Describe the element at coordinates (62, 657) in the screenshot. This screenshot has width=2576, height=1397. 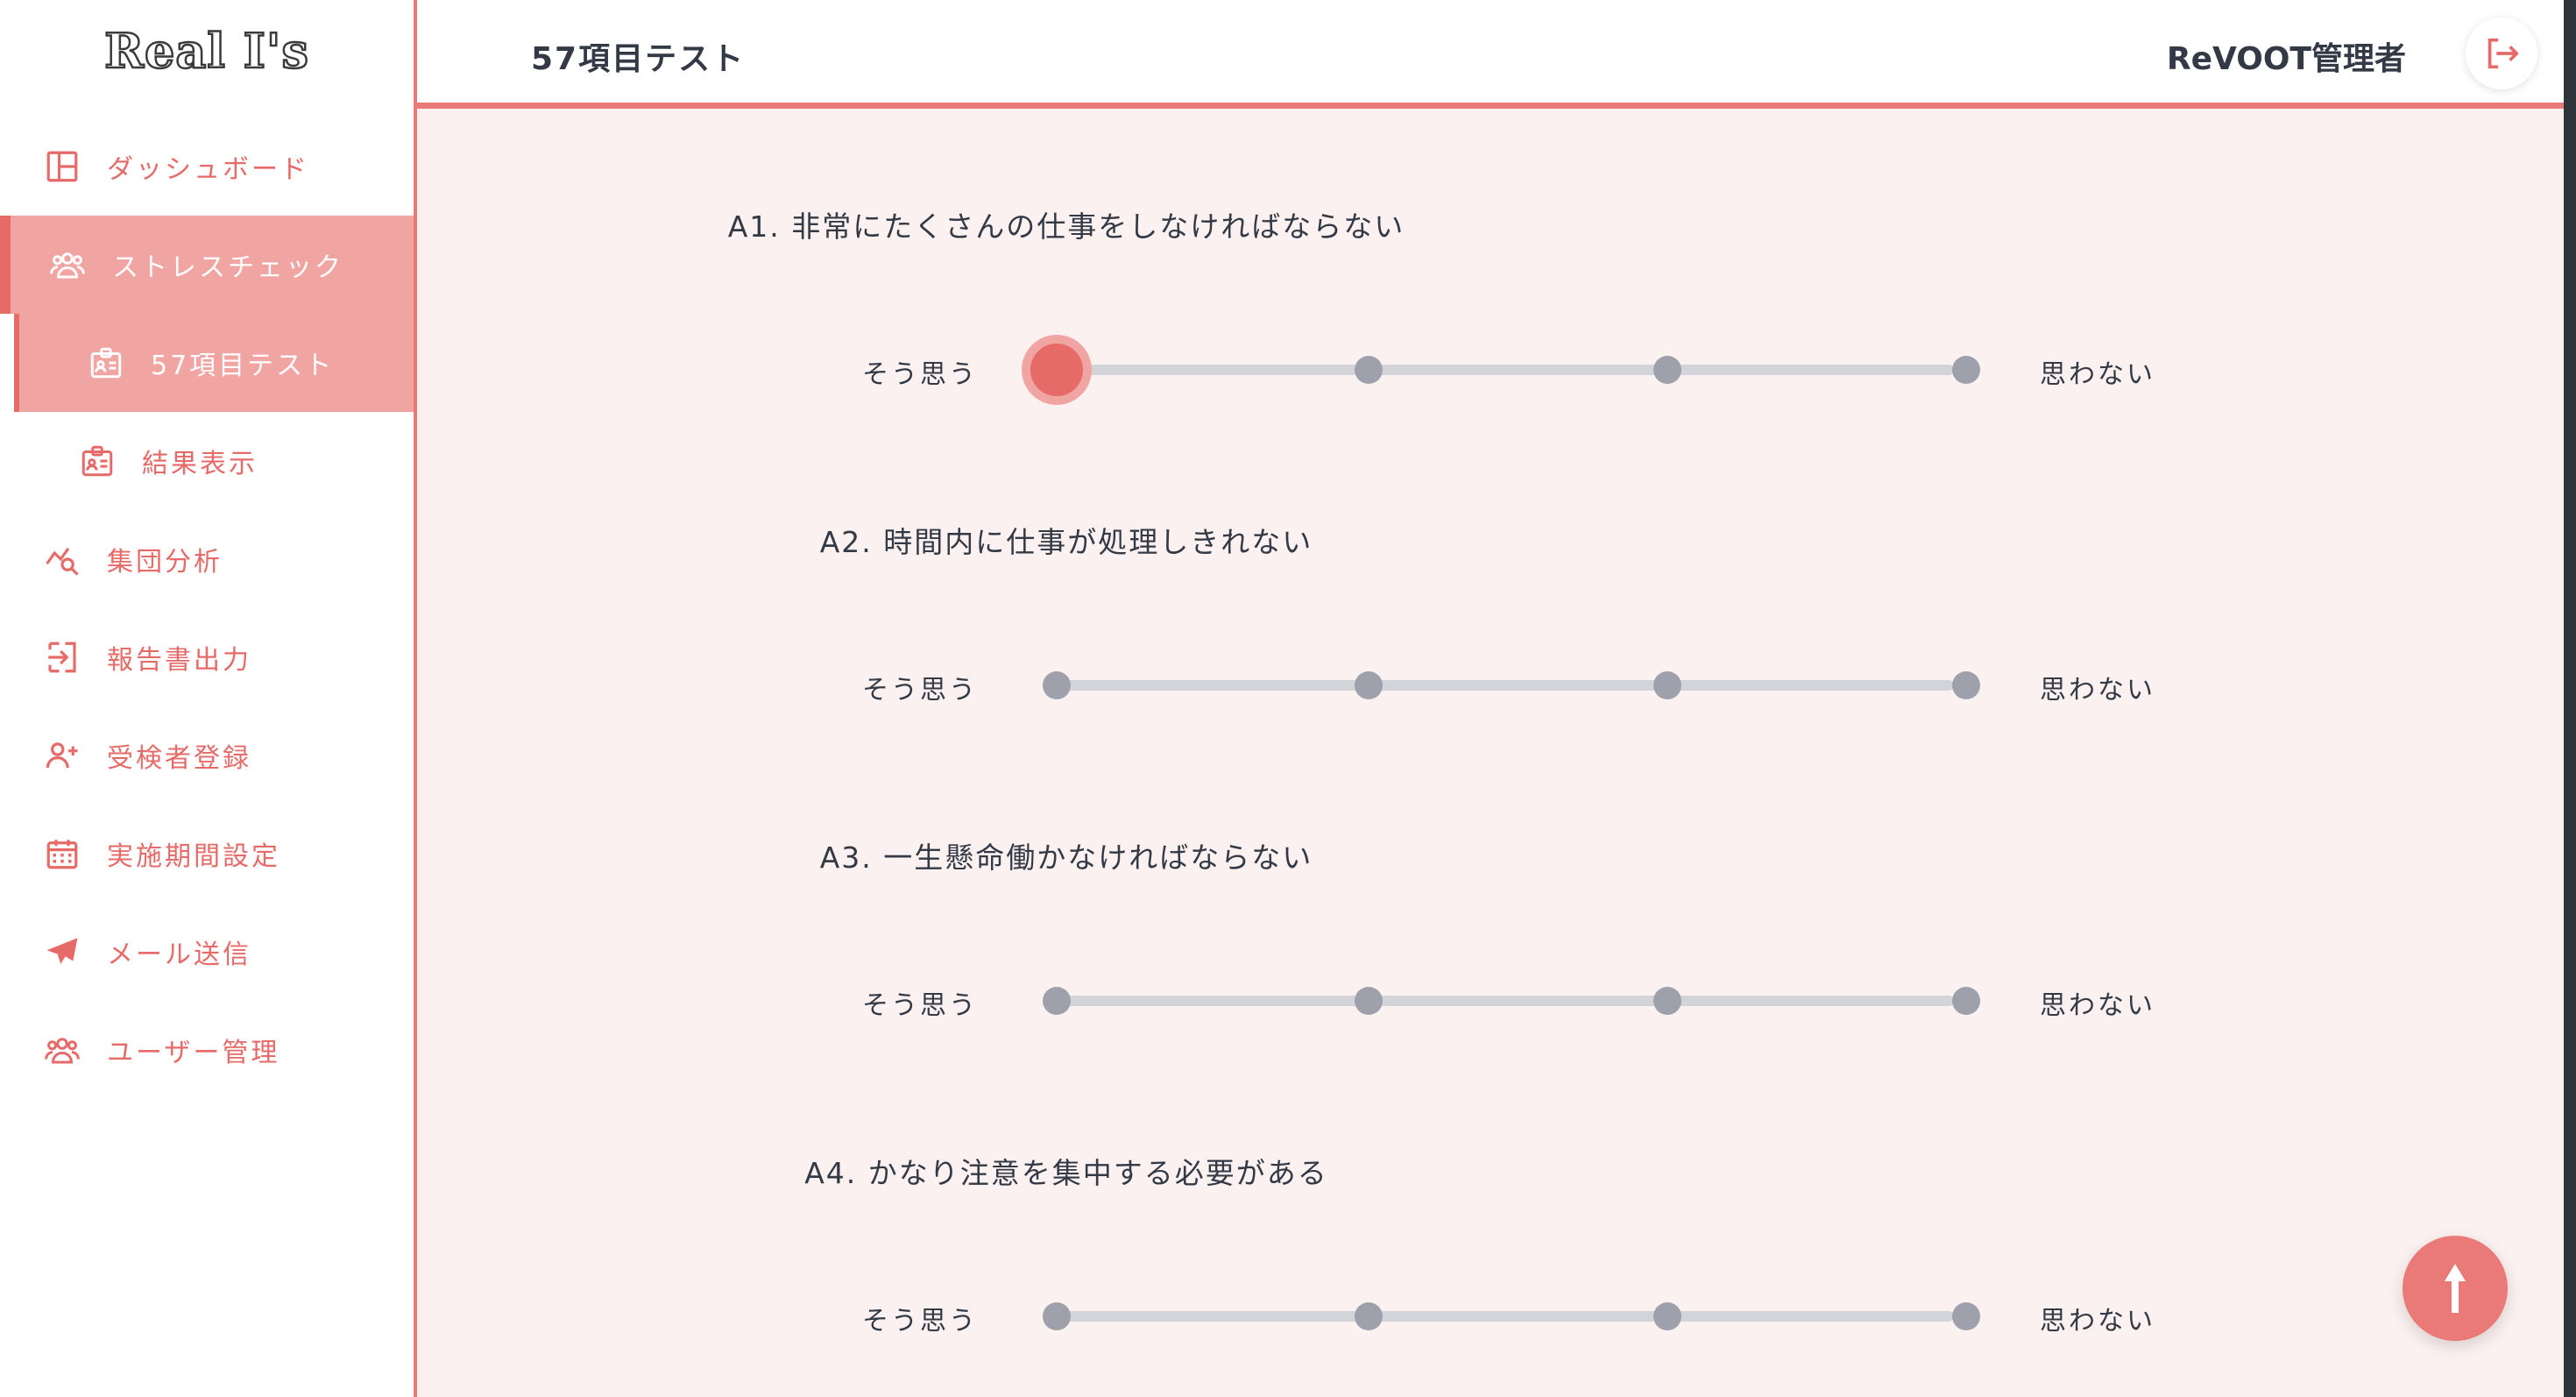
I see `export-icon` at that location.